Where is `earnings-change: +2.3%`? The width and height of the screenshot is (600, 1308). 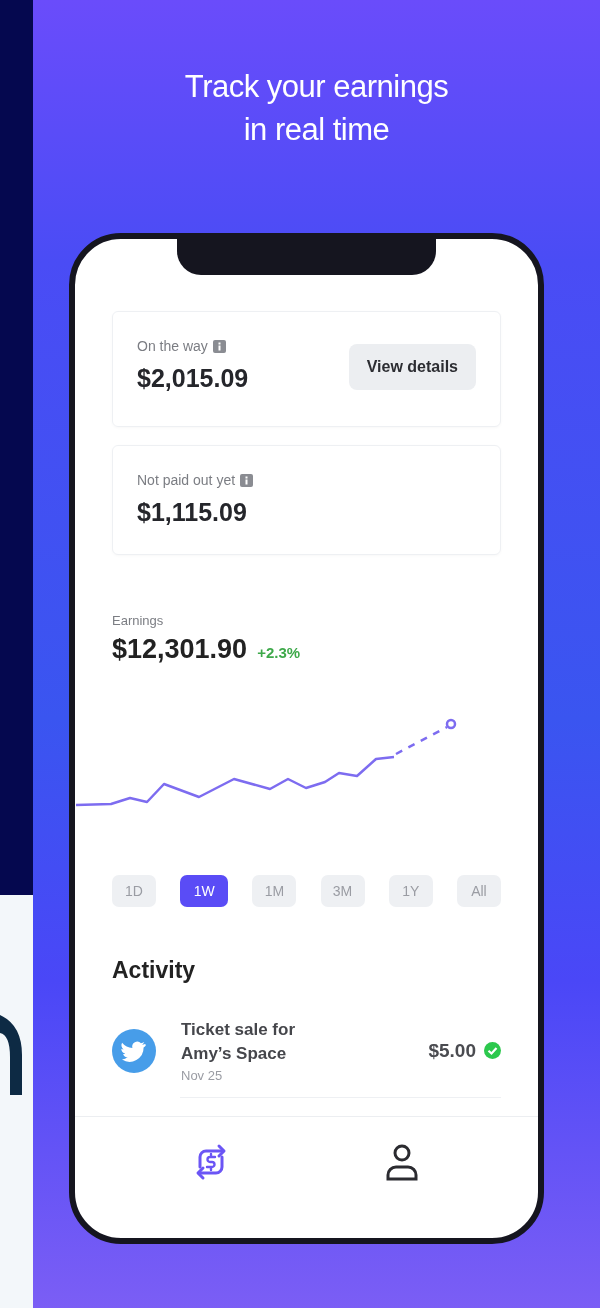 earnings-change: +2.3% is located at coordinates (279, 652).